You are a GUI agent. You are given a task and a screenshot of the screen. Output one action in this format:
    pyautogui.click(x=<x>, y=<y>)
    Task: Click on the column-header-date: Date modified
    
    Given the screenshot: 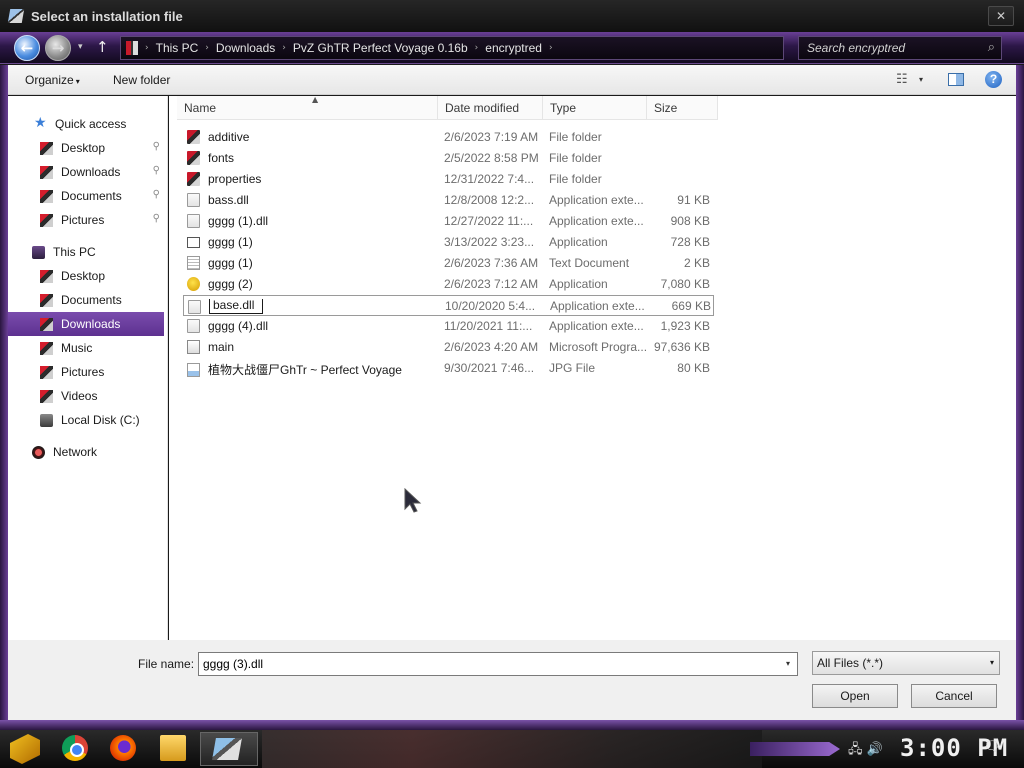 What is the action you would take?
    pyautogui.click(x=490, y=108)
    